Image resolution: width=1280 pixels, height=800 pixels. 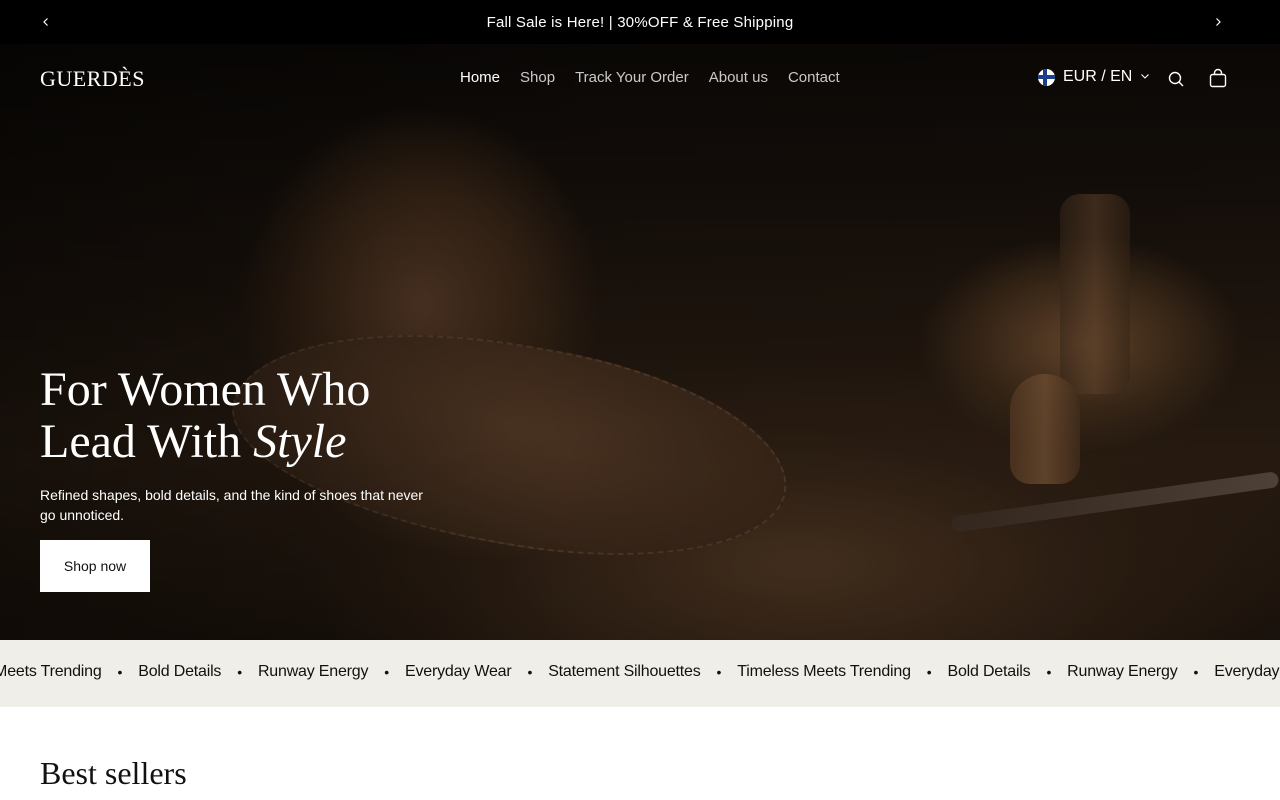 I want to click on locale-selector: EUR / EN, so click(x=1094, y=77).